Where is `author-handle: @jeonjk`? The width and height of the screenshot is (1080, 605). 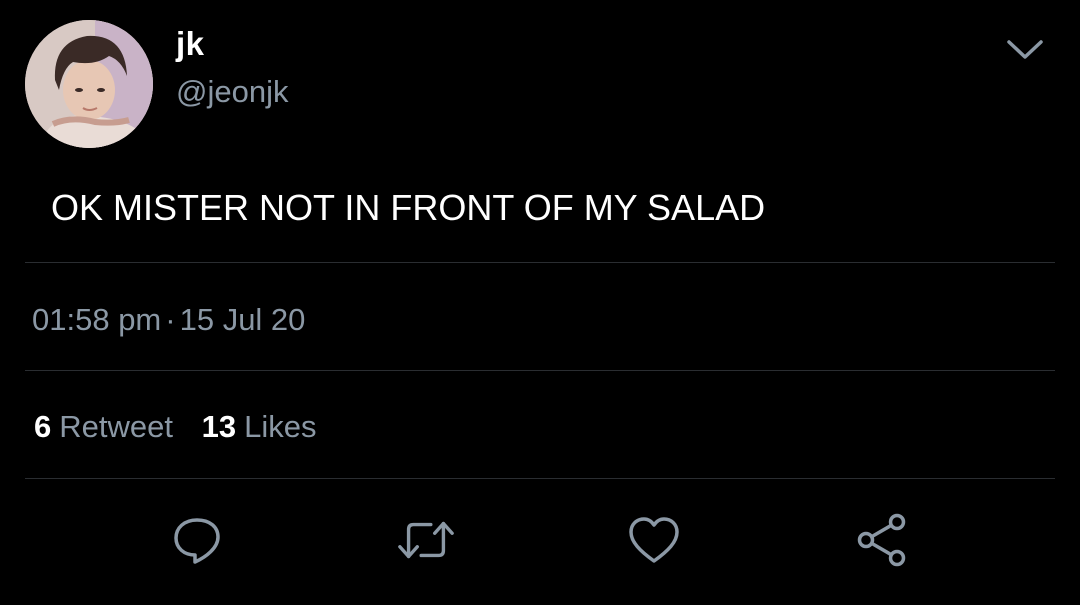 author-handle: @jeonjk is located at coordinates (232, 92).